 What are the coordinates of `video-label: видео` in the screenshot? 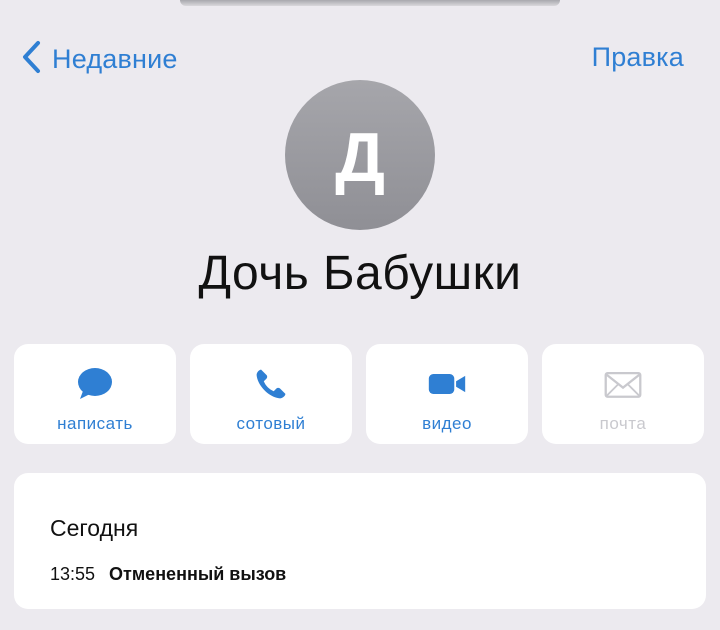 It's located at (447, 423).